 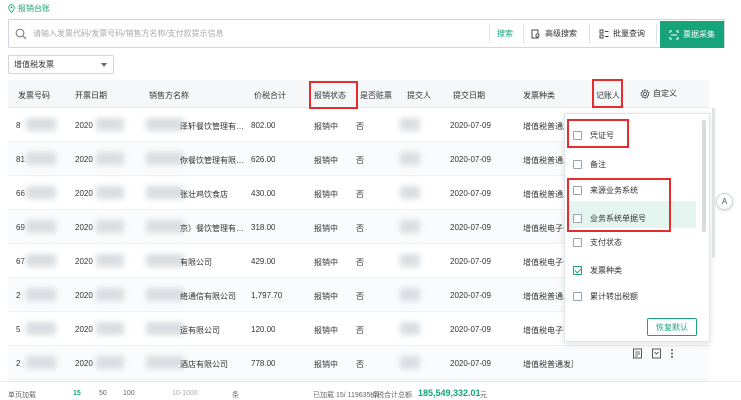 What do you see at coordinates (61, 64) in the screenshot?
I see `invoice-type-select: 增值税发票` at bounding box center [61, 64].